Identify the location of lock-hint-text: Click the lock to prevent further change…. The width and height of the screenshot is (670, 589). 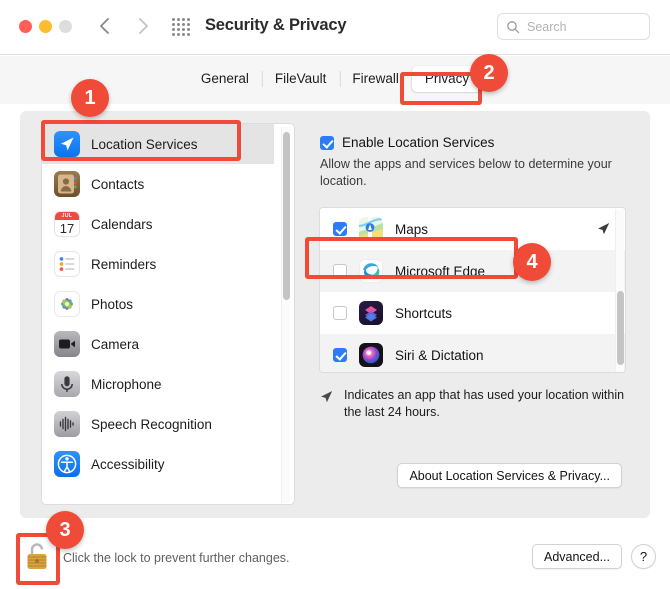
(176, 558).